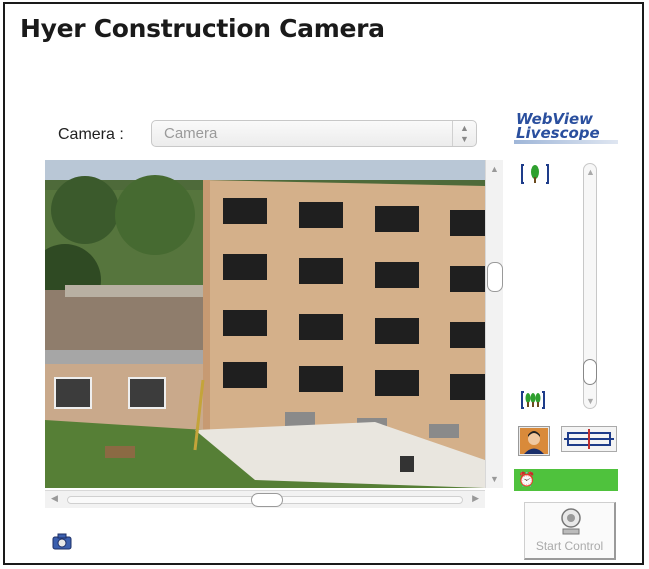 The image size is (649, 569). I want to click on pan-tilt-icon, so click(589, 439).